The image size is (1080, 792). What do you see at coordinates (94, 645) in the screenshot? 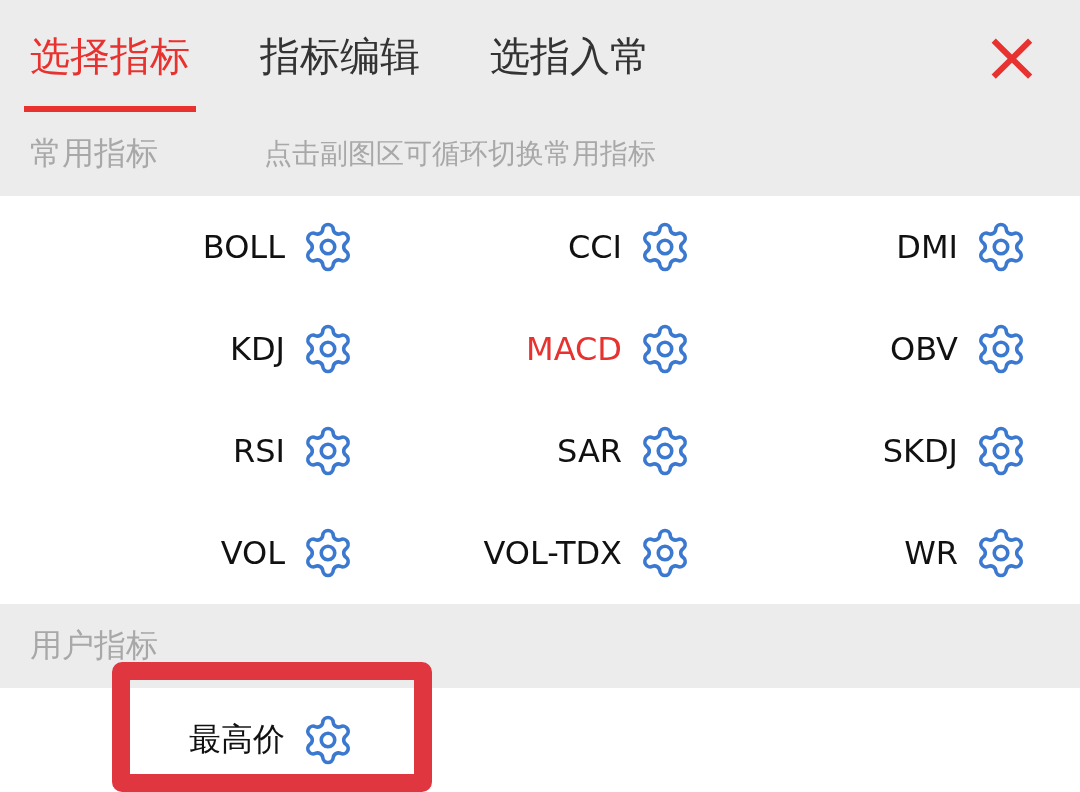
I see `section-title: 用户指标` at bounding box center [94, 645].